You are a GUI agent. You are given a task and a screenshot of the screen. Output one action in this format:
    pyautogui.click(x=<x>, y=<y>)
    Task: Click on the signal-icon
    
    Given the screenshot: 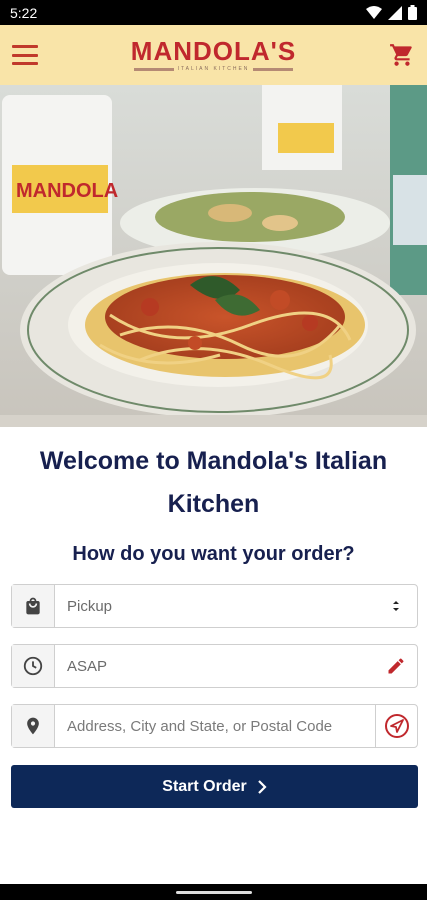 What is the action you would take?
    pyautogui.click(x=395, y=12)
    